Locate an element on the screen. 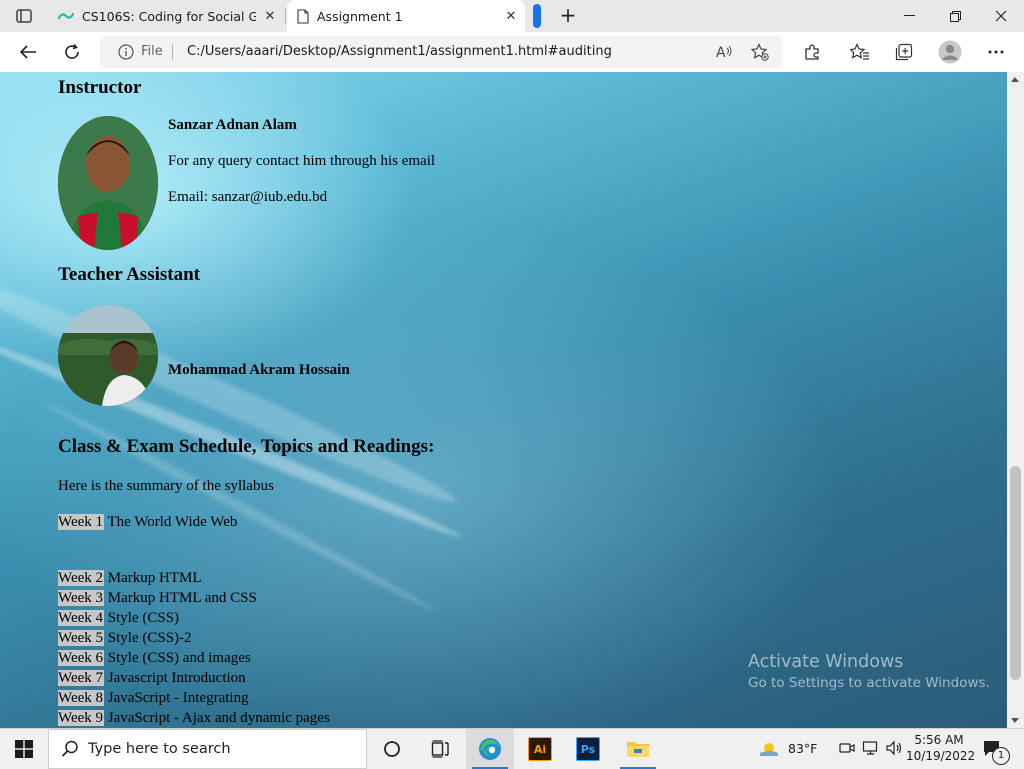 This screenshot has width=1024, height=769. page-scrollbar is located at coordinates (1015, 400).